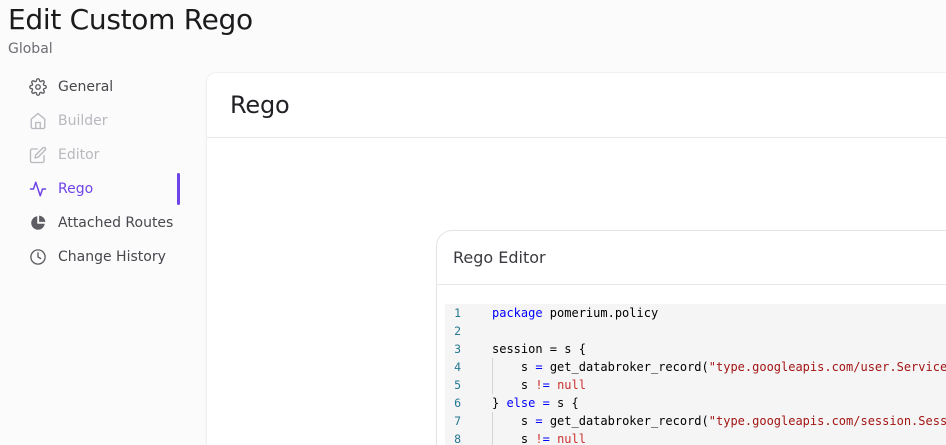  Describe the element at coordinates (535, 403) in the screenshot. I see `code-text: } else = s {` at that location.